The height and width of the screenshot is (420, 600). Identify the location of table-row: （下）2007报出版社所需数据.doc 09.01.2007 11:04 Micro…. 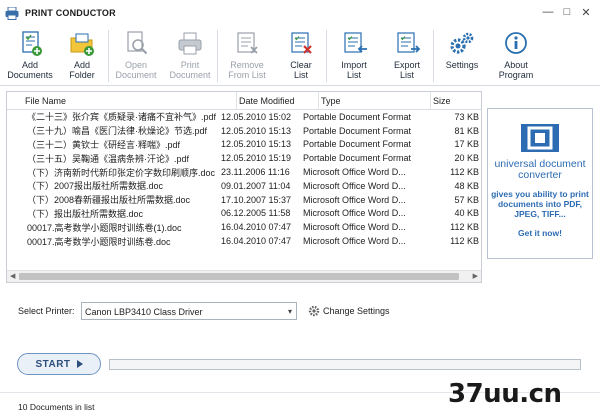
(244, 186).